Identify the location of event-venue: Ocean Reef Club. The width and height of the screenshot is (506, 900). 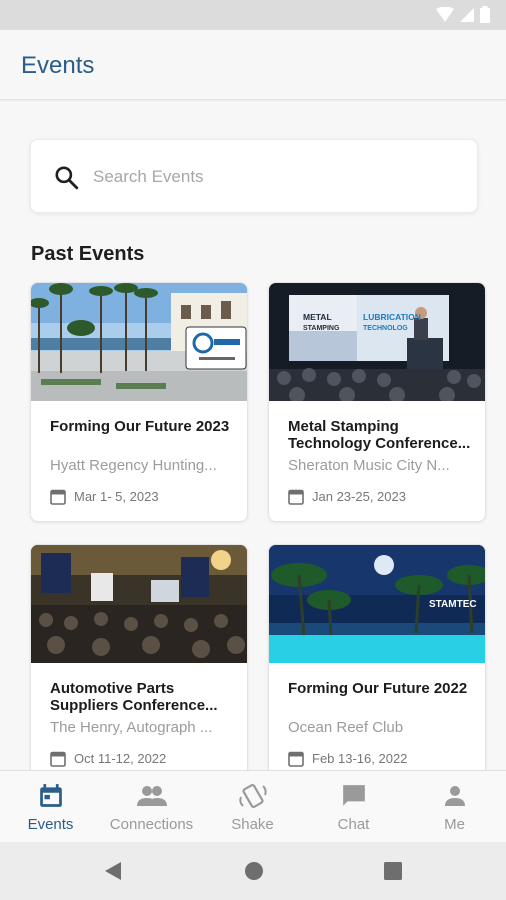
(346, 727).